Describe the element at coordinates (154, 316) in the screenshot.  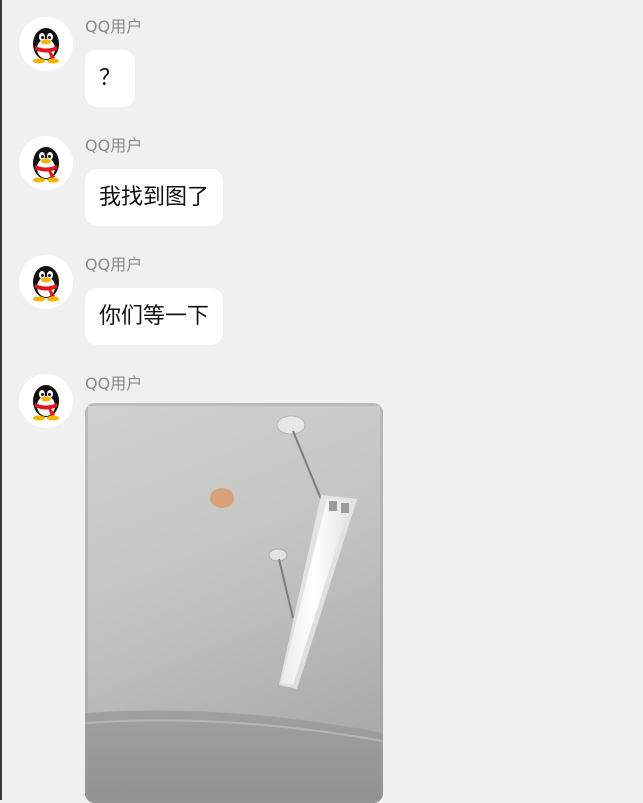
I see `message-bubble: 你们等一下` at that location.